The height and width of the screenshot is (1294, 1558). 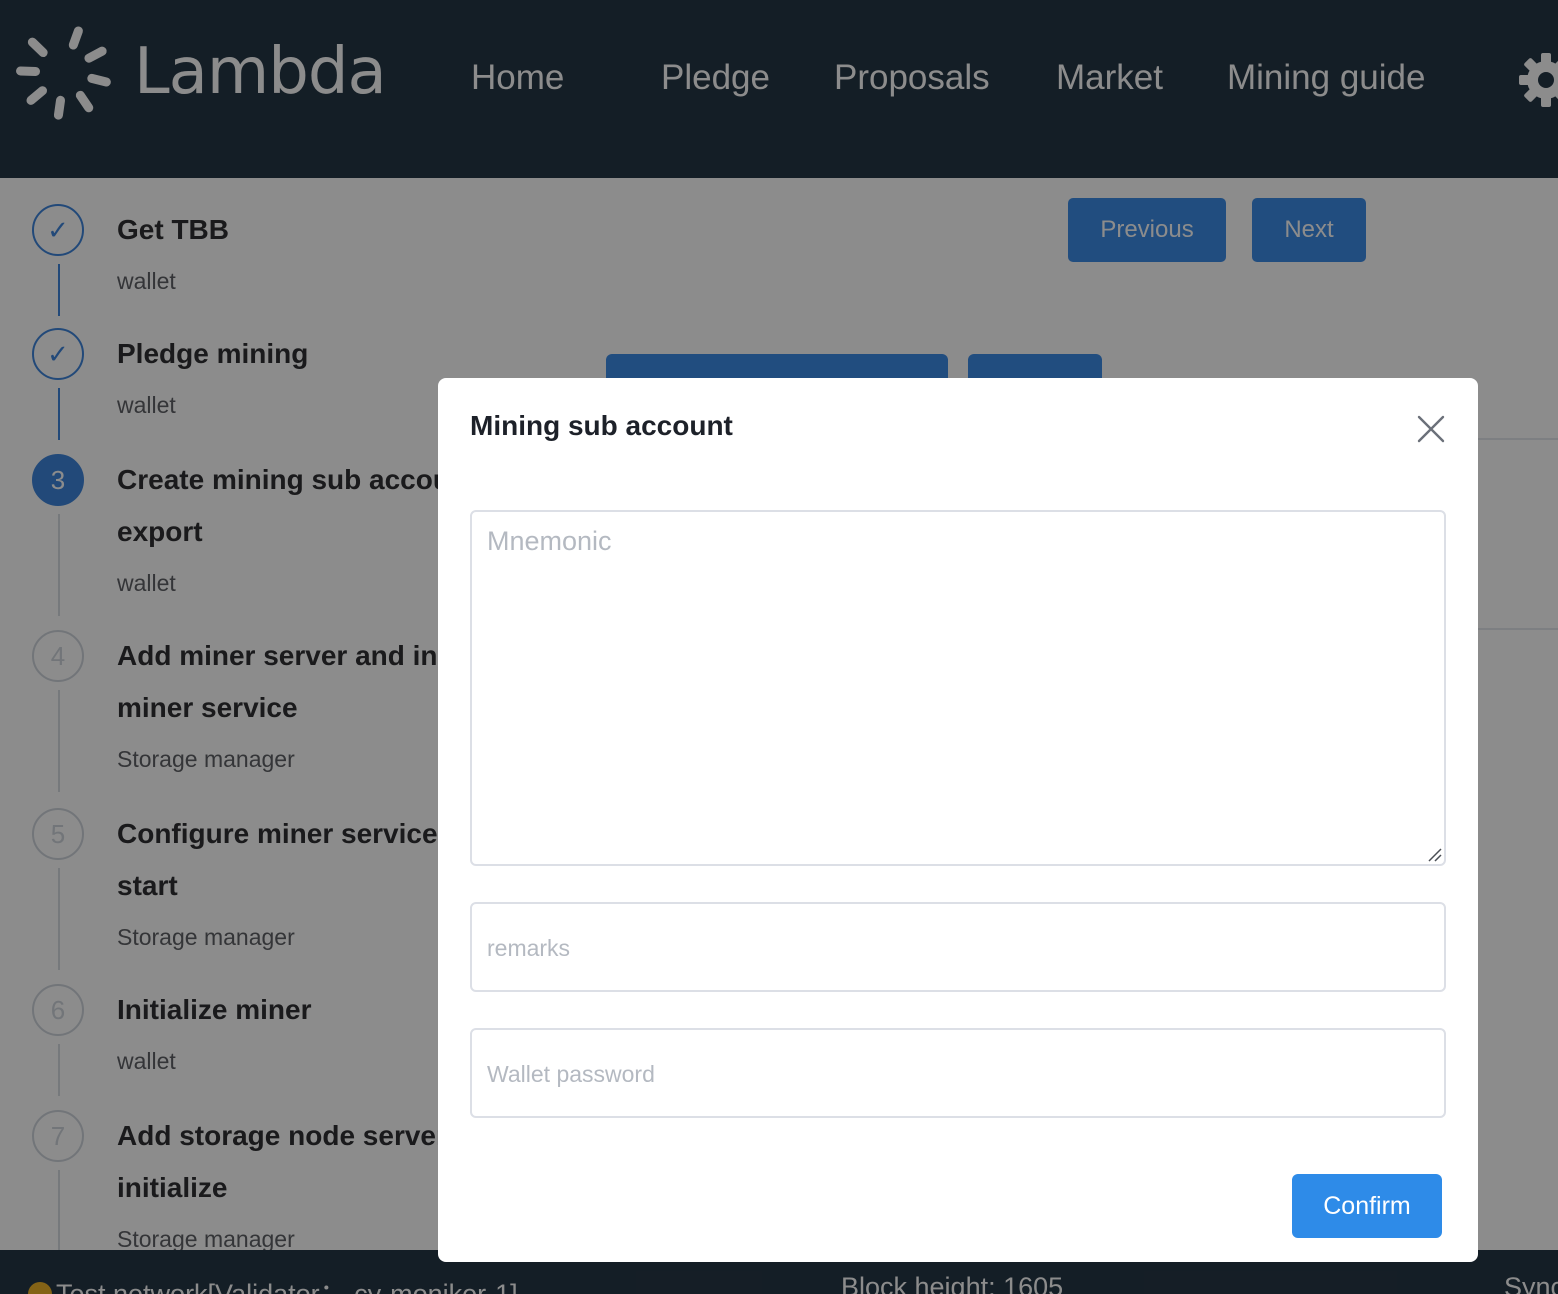 What do you see at coordinates (571, 1074) in the screenshot?
I see `wallet-password-placeholder: Wallet password` at bounding box center [571, 1074].